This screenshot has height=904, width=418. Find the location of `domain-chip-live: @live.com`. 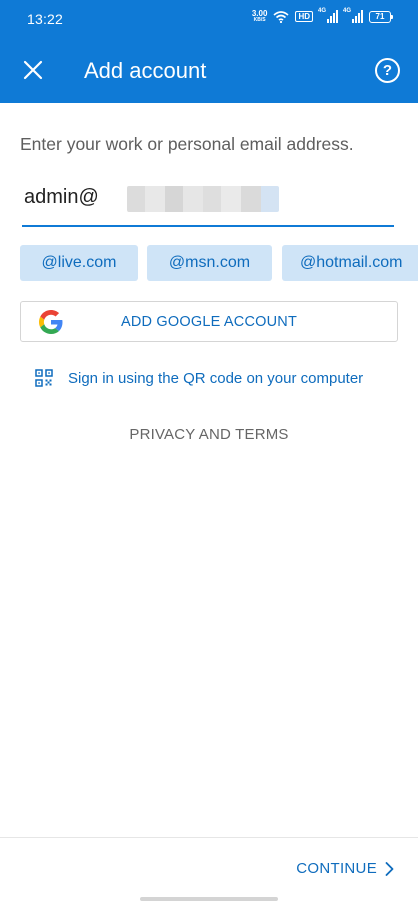

domain-chip-live: @live.com is located at coordinates (79, 263).